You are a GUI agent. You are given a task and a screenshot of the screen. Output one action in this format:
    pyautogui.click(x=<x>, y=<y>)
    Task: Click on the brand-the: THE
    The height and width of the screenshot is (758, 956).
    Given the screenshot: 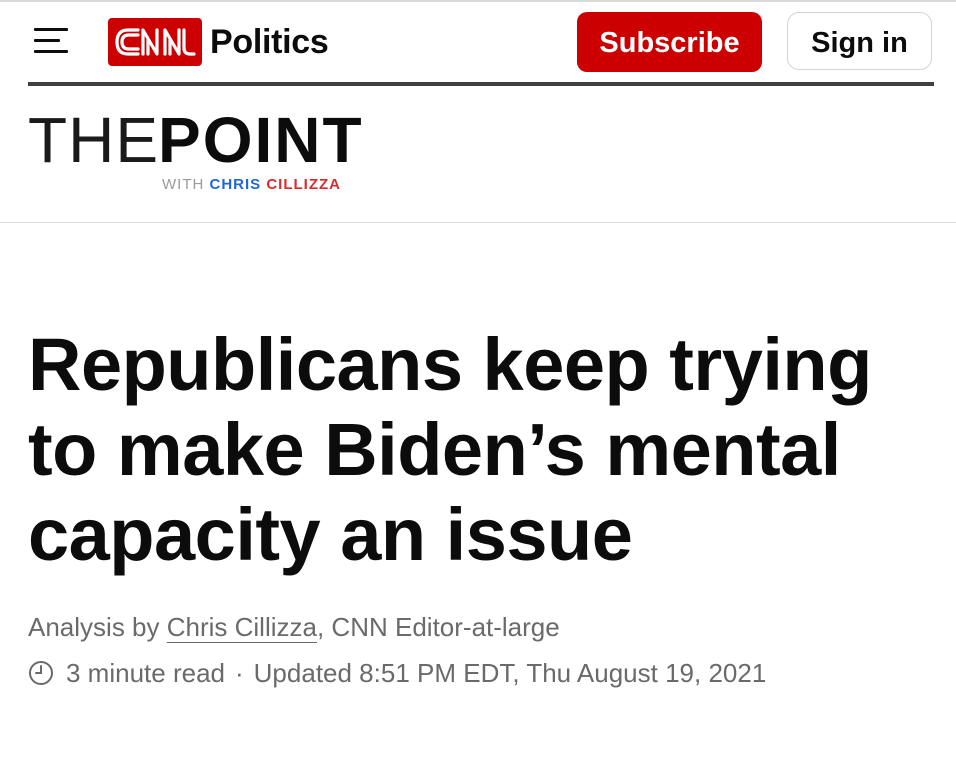 What is the action you would take?
    pyautogui.click(x=93, y=140)
    